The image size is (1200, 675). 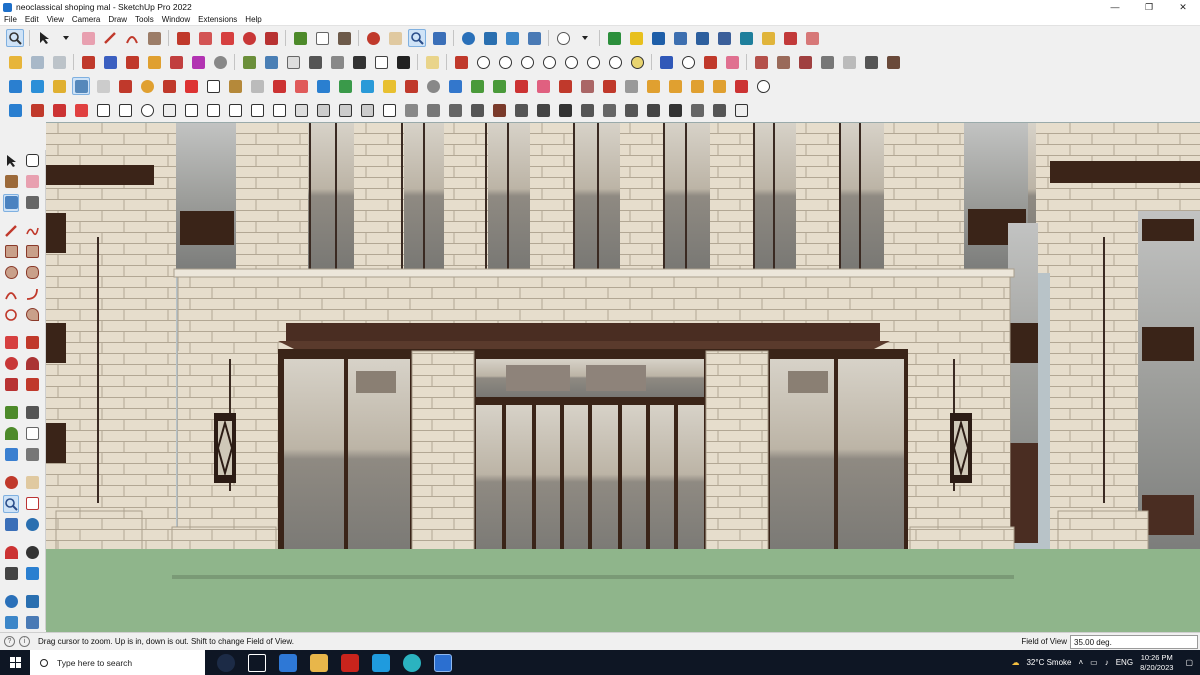 I want to click on sketchup-taskbar-icon, so click(x=443, y=662).